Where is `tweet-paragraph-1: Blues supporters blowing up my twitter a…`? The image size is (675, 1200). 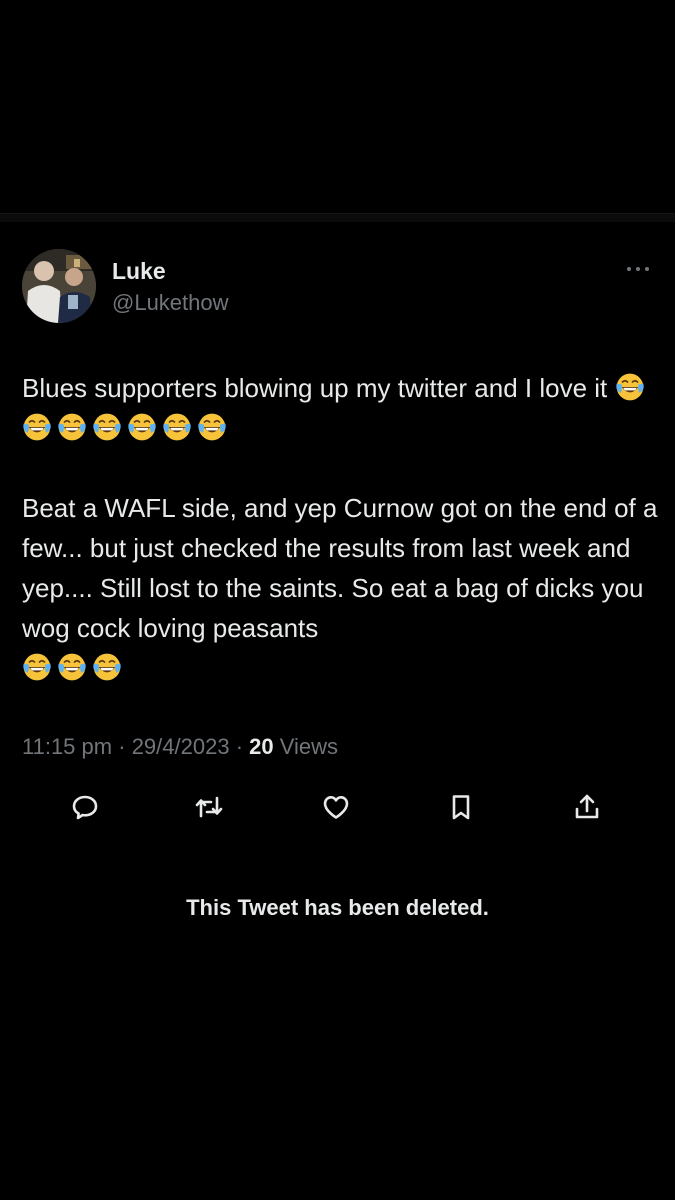 tweet-paragraph-1: Blues supporters blowing up my twitter a… is located at coordinates (342, 408).